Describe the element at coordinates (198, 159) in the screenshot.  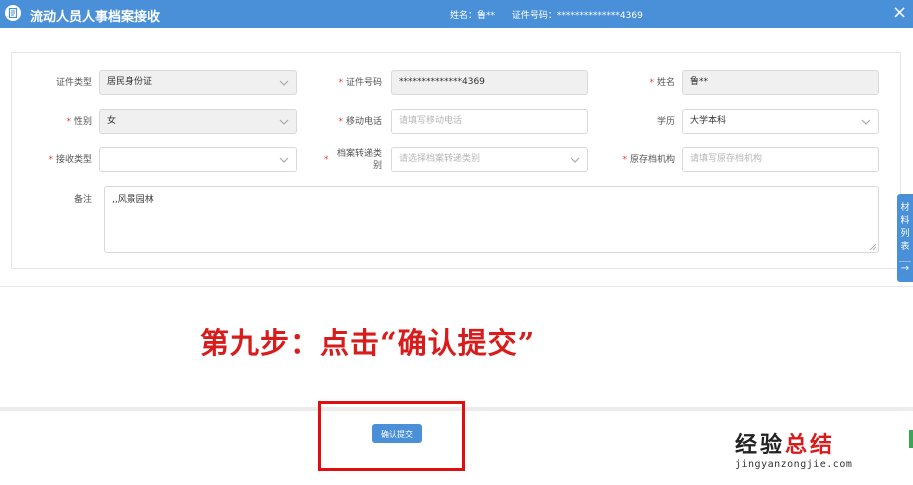
I see `receive-type-select` at that location.